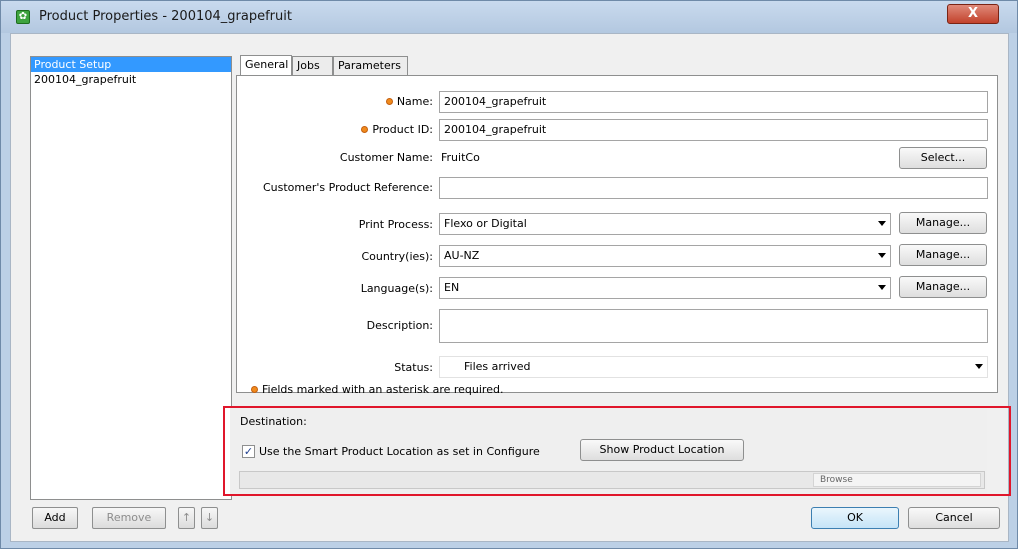 The height and width of the screenshot is (549, 1018). What do you see at coordinates (399, 325) in the screenshot?
I see `description-label: Description:` at bounding box center [399, 325].